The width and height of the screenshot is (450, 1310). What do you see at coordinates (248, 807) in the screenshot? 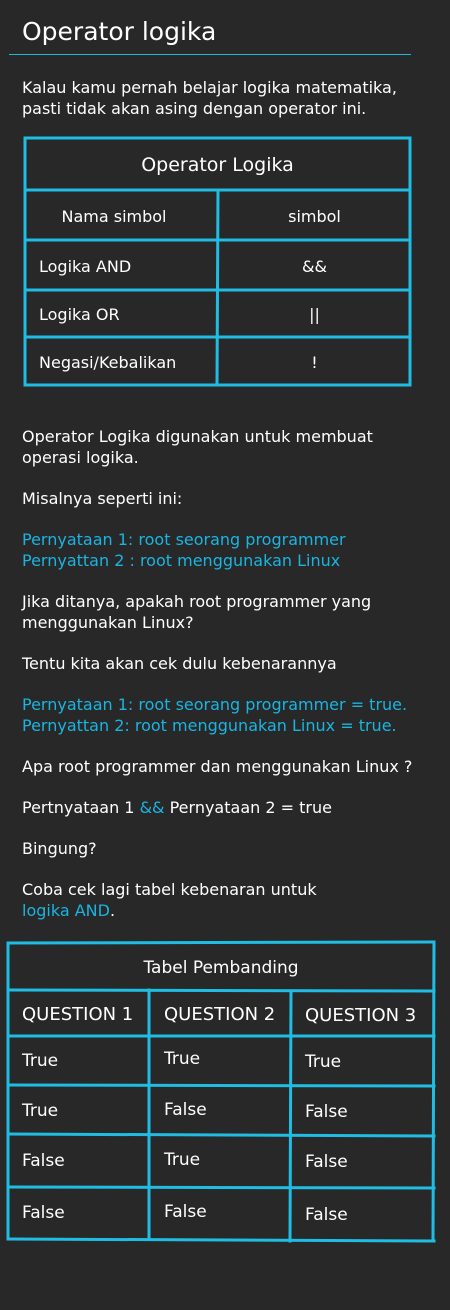
I see `expression-right: Pernyataan 2 = true` at bounding box center [248, 807].